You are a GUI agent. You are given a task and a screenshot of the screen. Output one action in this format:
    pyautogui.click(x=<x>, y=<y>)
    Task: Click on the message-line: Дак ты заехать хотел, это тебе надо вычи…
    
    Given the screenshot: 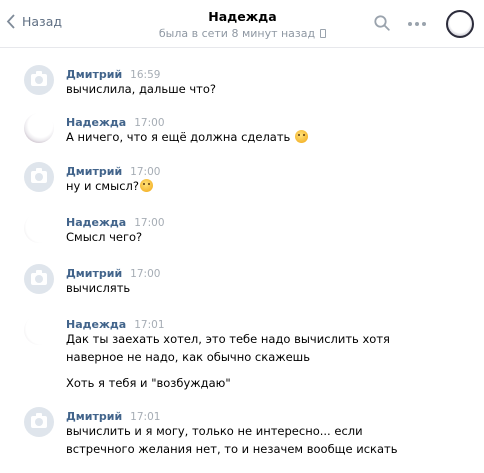 What is the action you would take?
    pyautogui.click(x=228, y=348)
    